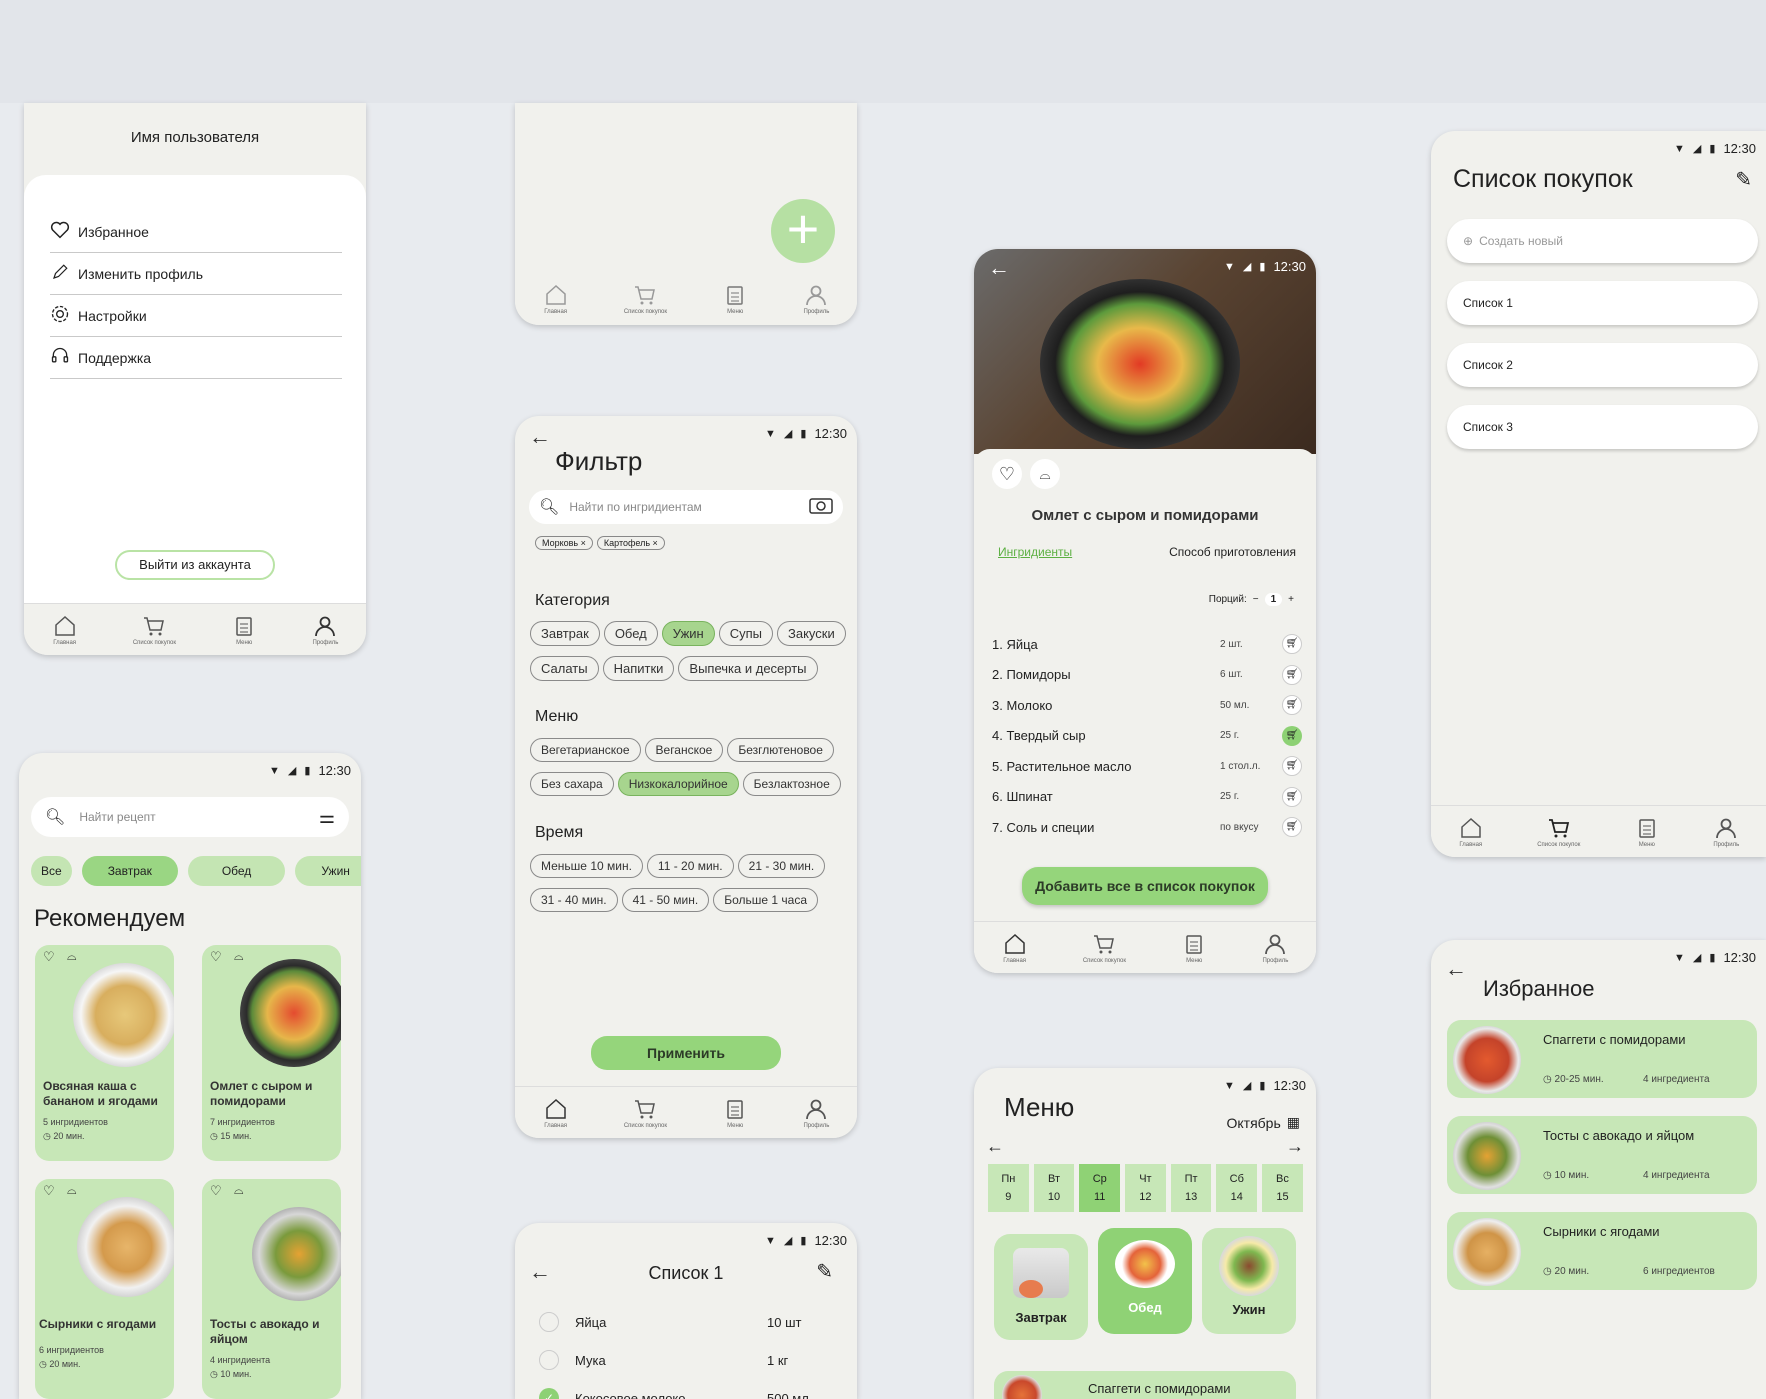 This screenshot has height=1399, width=1766. Describe the element at coordinates (690, 866) in the screenshot. I see `chip-time-2: 11 - 20 мин.` at that location.